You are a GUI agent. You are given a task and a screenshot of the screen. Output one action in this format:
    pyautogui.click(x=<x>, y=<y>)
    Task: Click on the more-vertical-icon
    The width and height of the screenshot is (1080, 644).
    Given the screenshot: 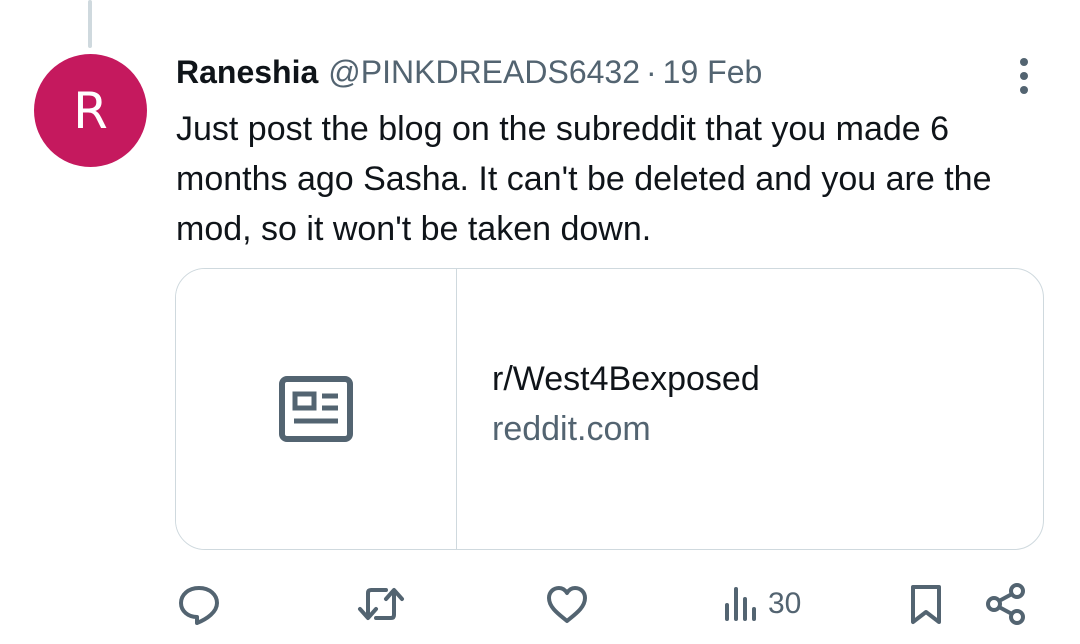 What is the action you would take?
    pyautogui.click(x=1024, y=76)
    